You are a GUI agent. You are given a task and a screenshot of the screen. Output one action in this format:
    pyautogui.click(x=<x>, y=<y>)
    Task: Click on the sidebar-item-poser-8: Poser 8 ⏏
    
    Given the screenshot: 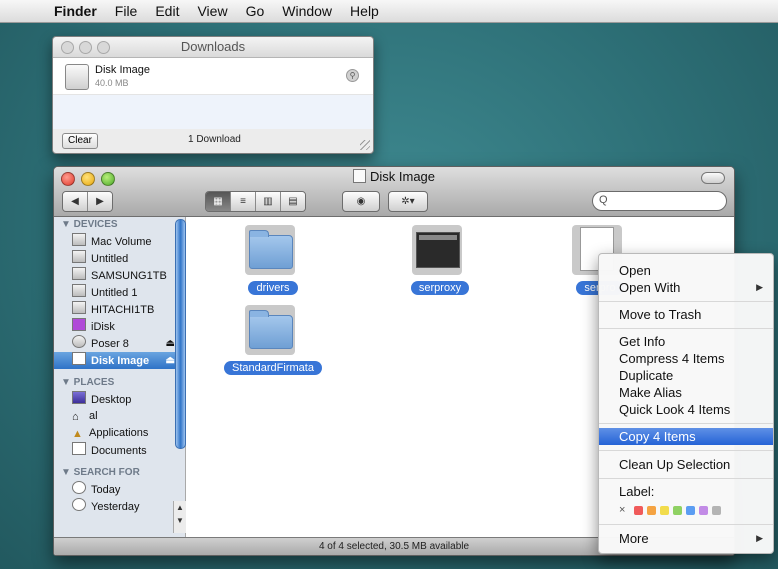 What is the action you would take?
    pyautogui.click(x=119, y=343)
    